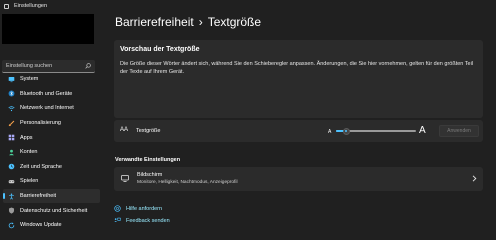 The height and width of the screenshot is (240, 496). What do you see at coordinates (11, 93) in the screenshot?
I see `bluetooth-icon` at bounding box center [11, 93].